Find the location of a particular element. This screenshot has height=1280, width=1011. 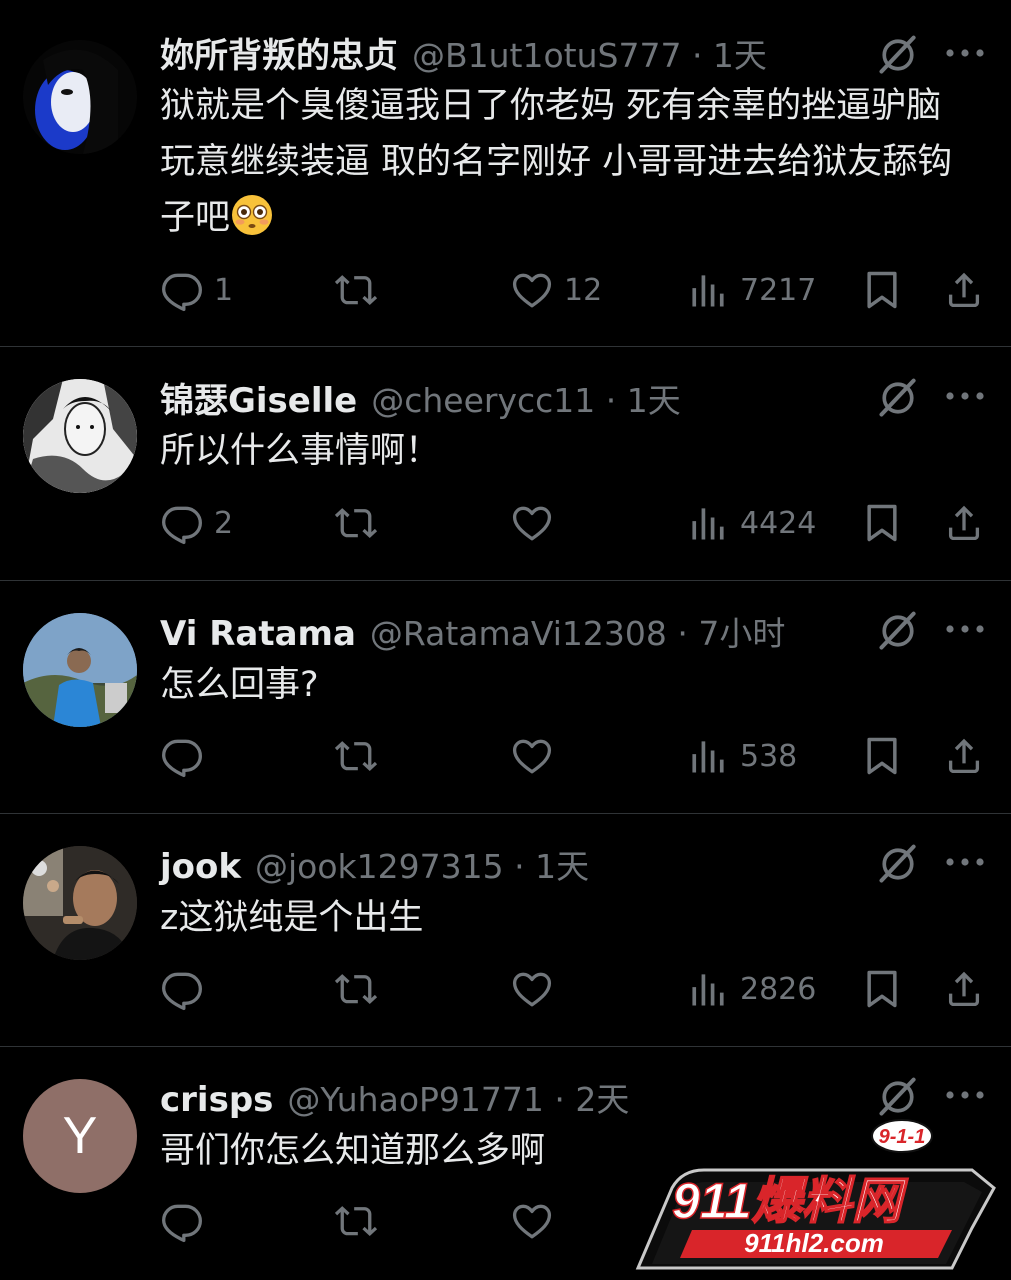

watermark-badge: 9-1-1 is located at coordinates (902, 1137).